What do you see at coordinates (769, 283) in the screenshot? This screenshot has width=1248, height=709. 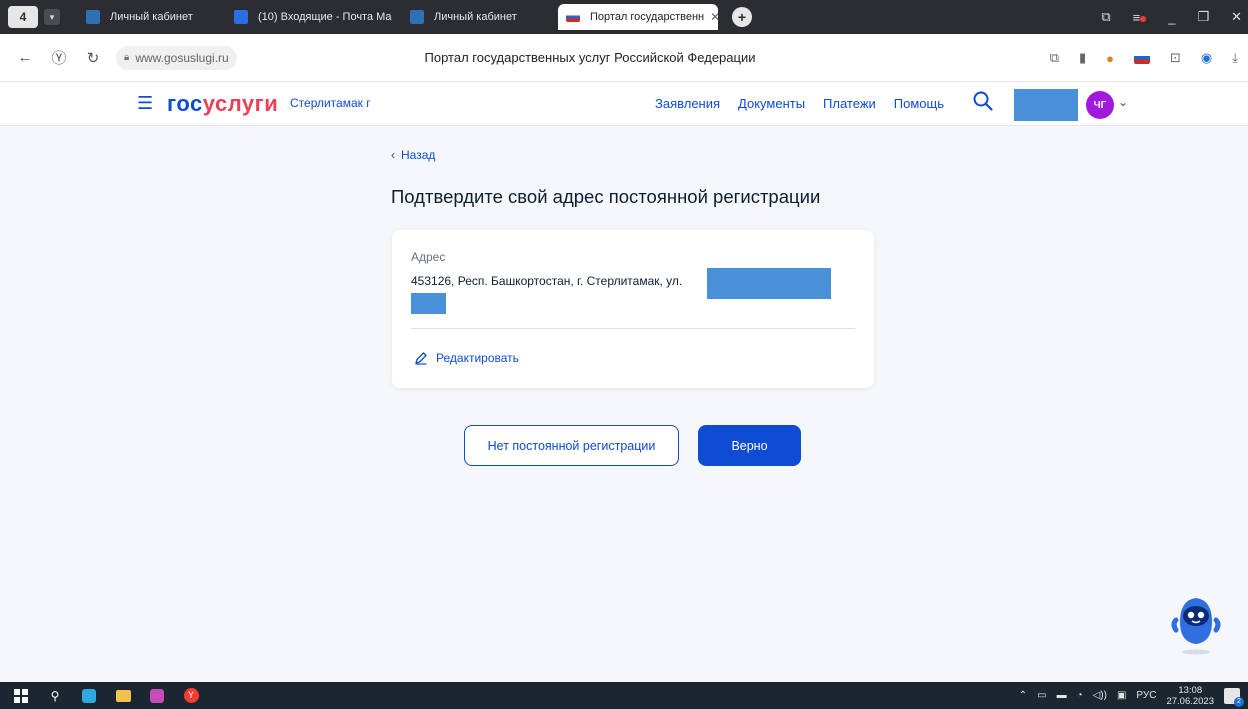 I see `redacted-street` at bounding box center [769, 283].